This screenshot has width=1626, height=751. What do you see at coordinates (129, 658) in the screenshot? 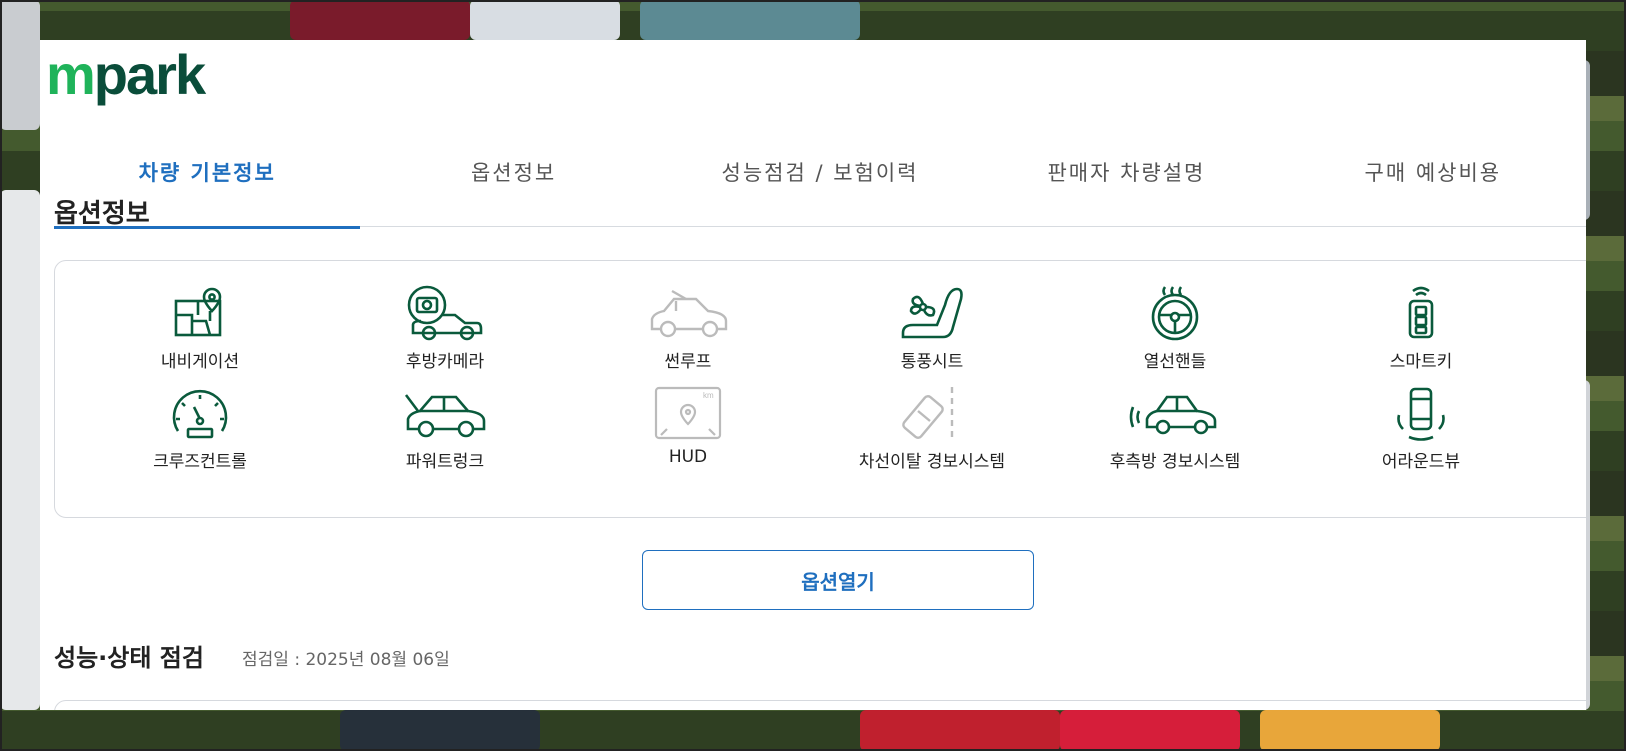
I see `performance-section-title: 성능·상태 점검` at bounding box center [129, 658].